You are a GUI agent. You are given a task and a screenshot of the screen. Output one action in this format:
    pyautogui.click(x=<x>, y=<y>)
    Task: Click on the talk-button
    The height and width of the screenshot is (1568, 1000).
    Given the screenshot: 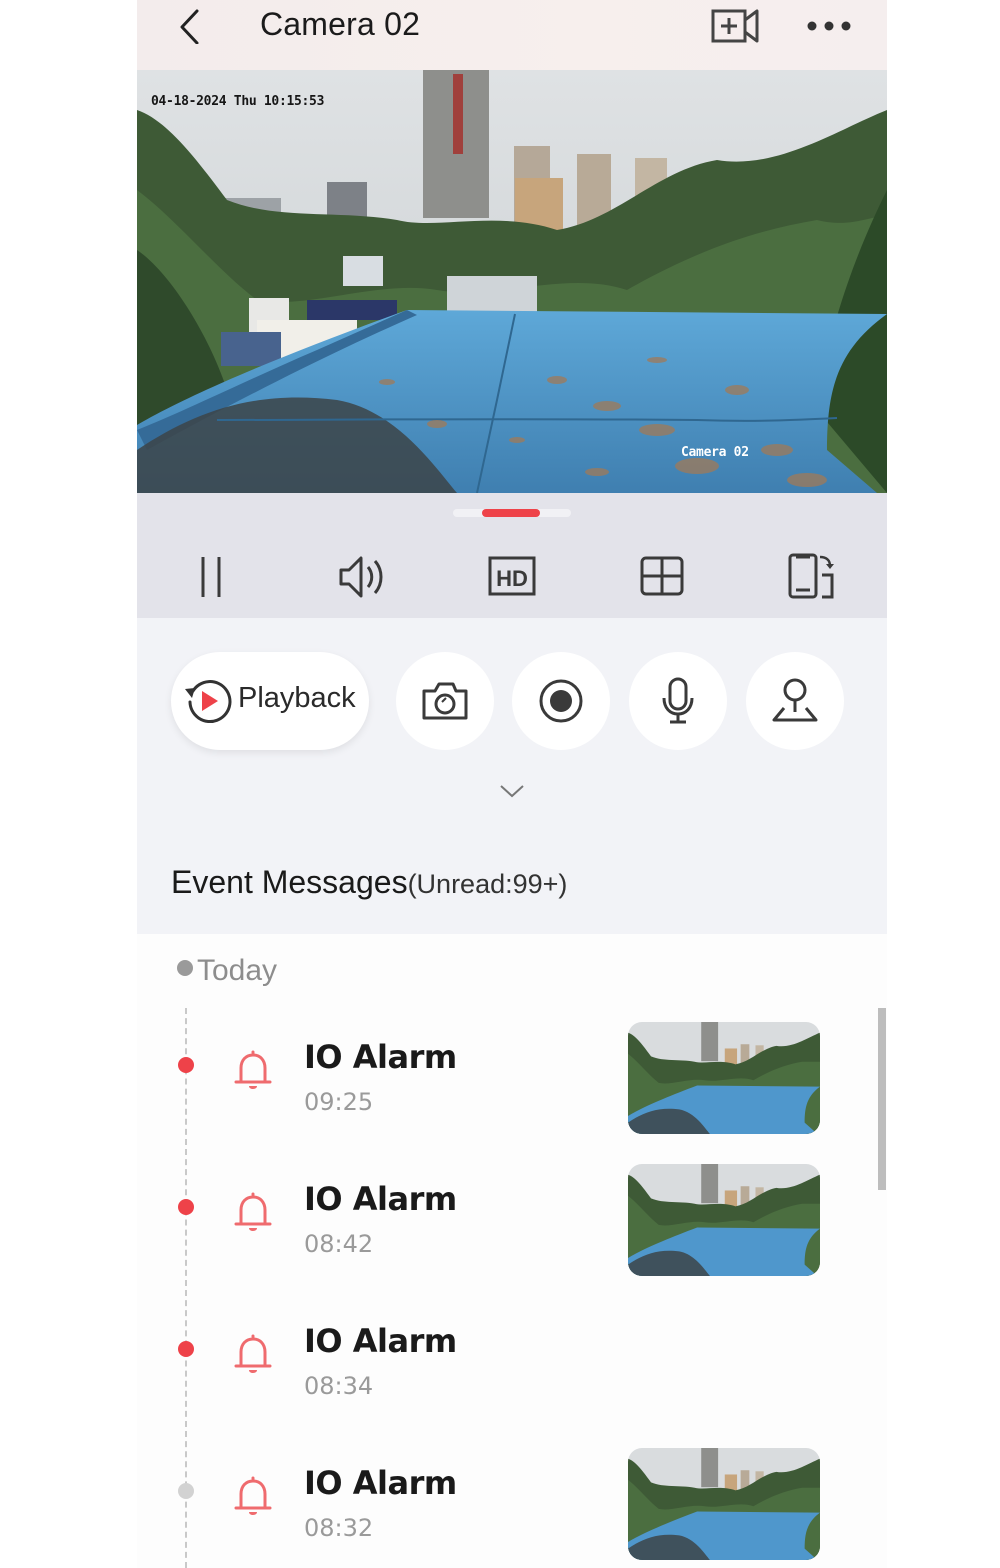 What is the action you would take?
    pyautogui.click(x=678, y=701)
    